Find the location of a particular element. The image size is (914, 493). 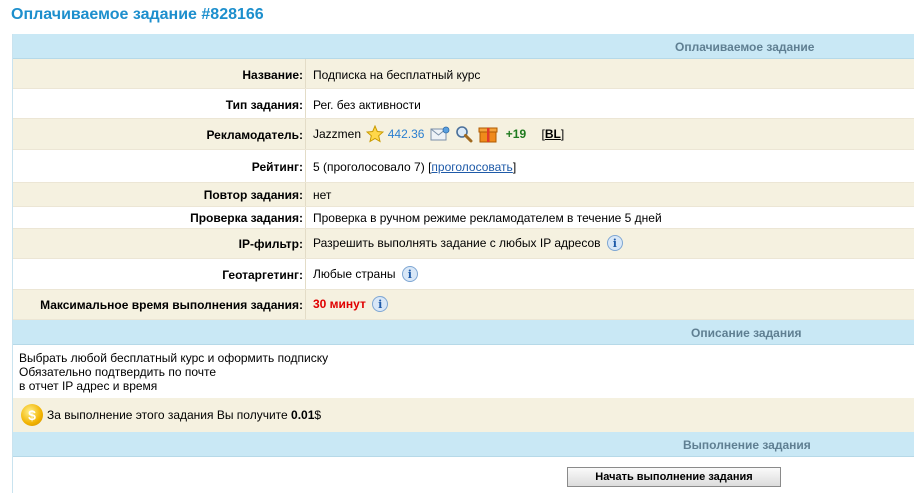

field-label: Рекламодатель: is located at coordinates (254, 135).